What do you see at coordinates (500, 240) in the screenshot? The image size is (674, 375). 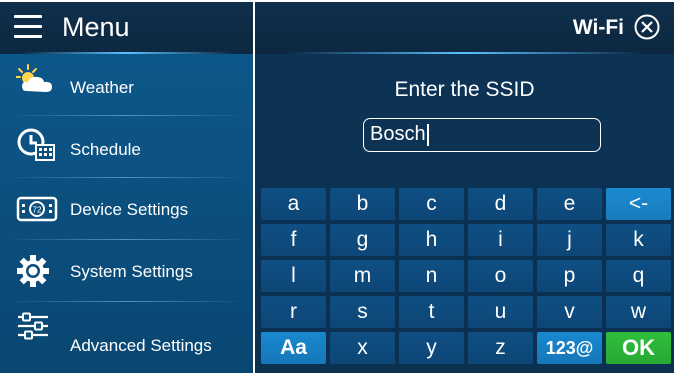 I see `key-i: i` at bounding box center [500, 240].